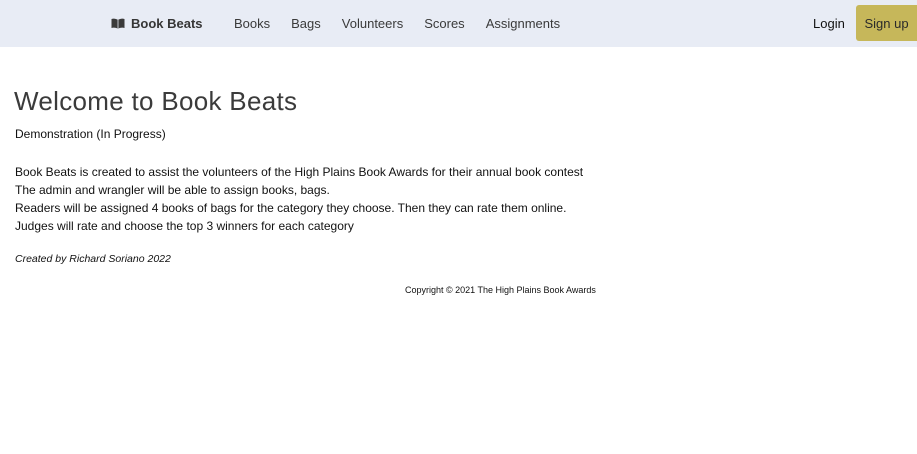 The image size is (917, 454). Describe the element at coordinates (93, 259) in the screenshot. I see `author-credit: Created by Richard Soriano 2022` at that location.